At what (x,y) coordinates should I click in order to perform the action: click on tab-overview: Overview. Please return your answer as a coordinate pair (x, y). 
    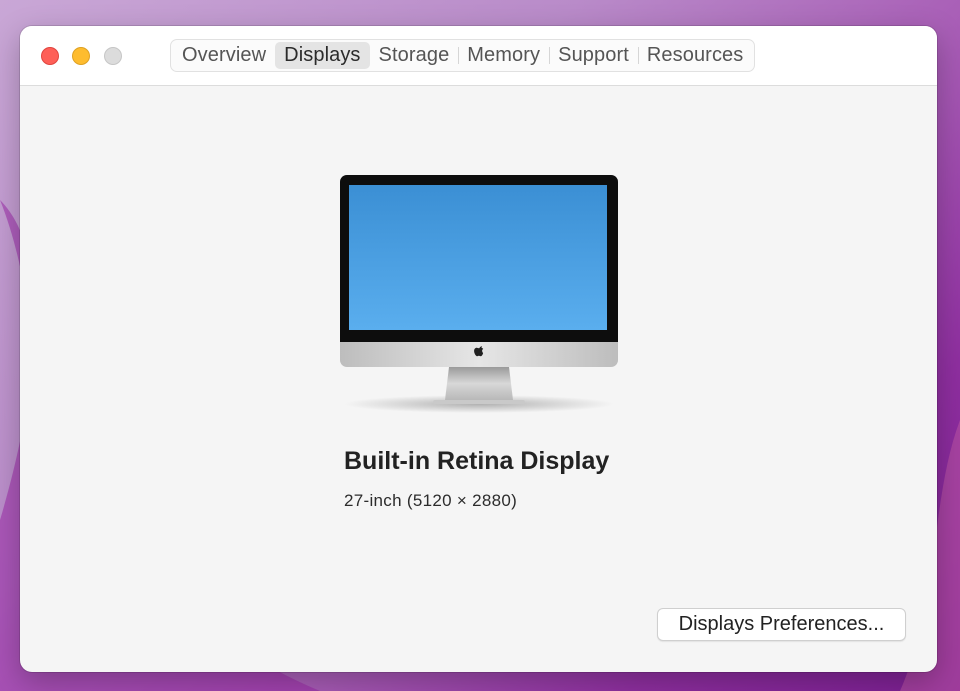
    Looking at the image, I should click on (224, 55).